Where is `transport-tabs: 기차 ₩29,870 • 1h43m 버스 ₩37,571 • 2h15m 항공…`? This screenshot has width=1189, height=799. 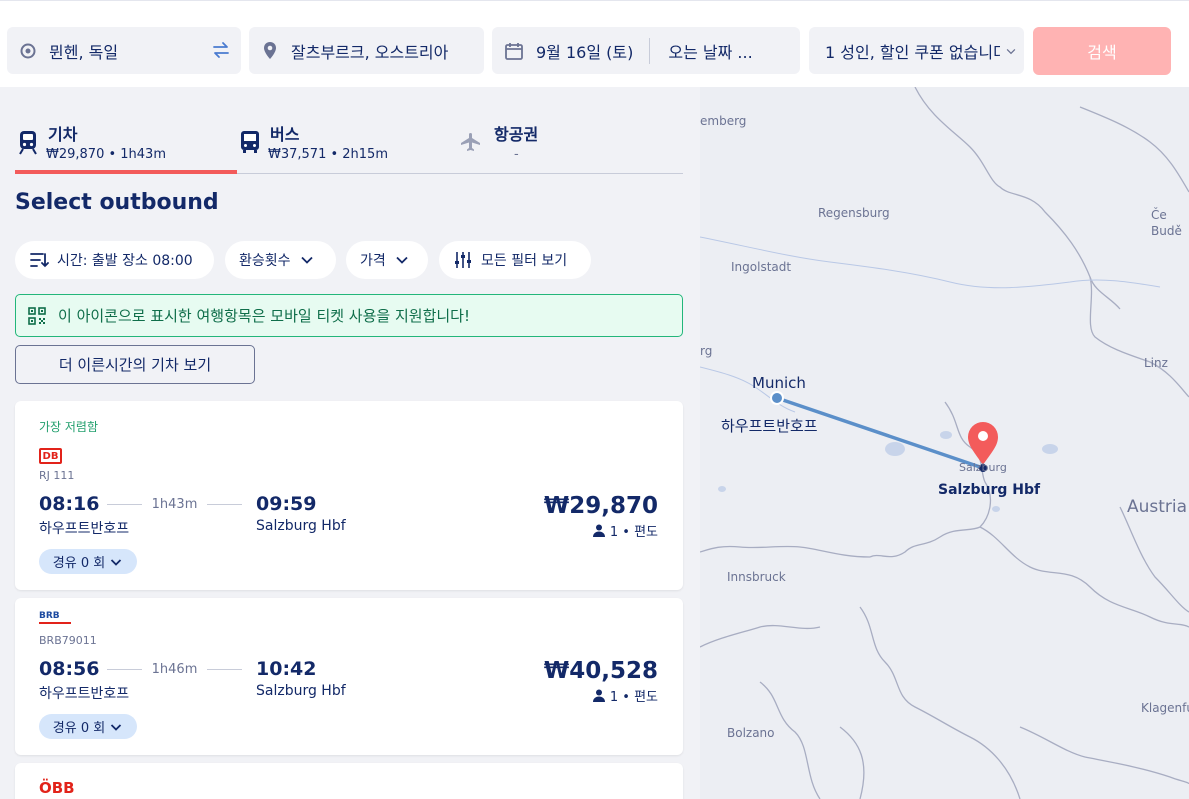
transport-tabs: 기차 ₩29,870 • 1h43m 버스 ₩37,571 • 2h15m 항공… is located at coordinates (349, 145).